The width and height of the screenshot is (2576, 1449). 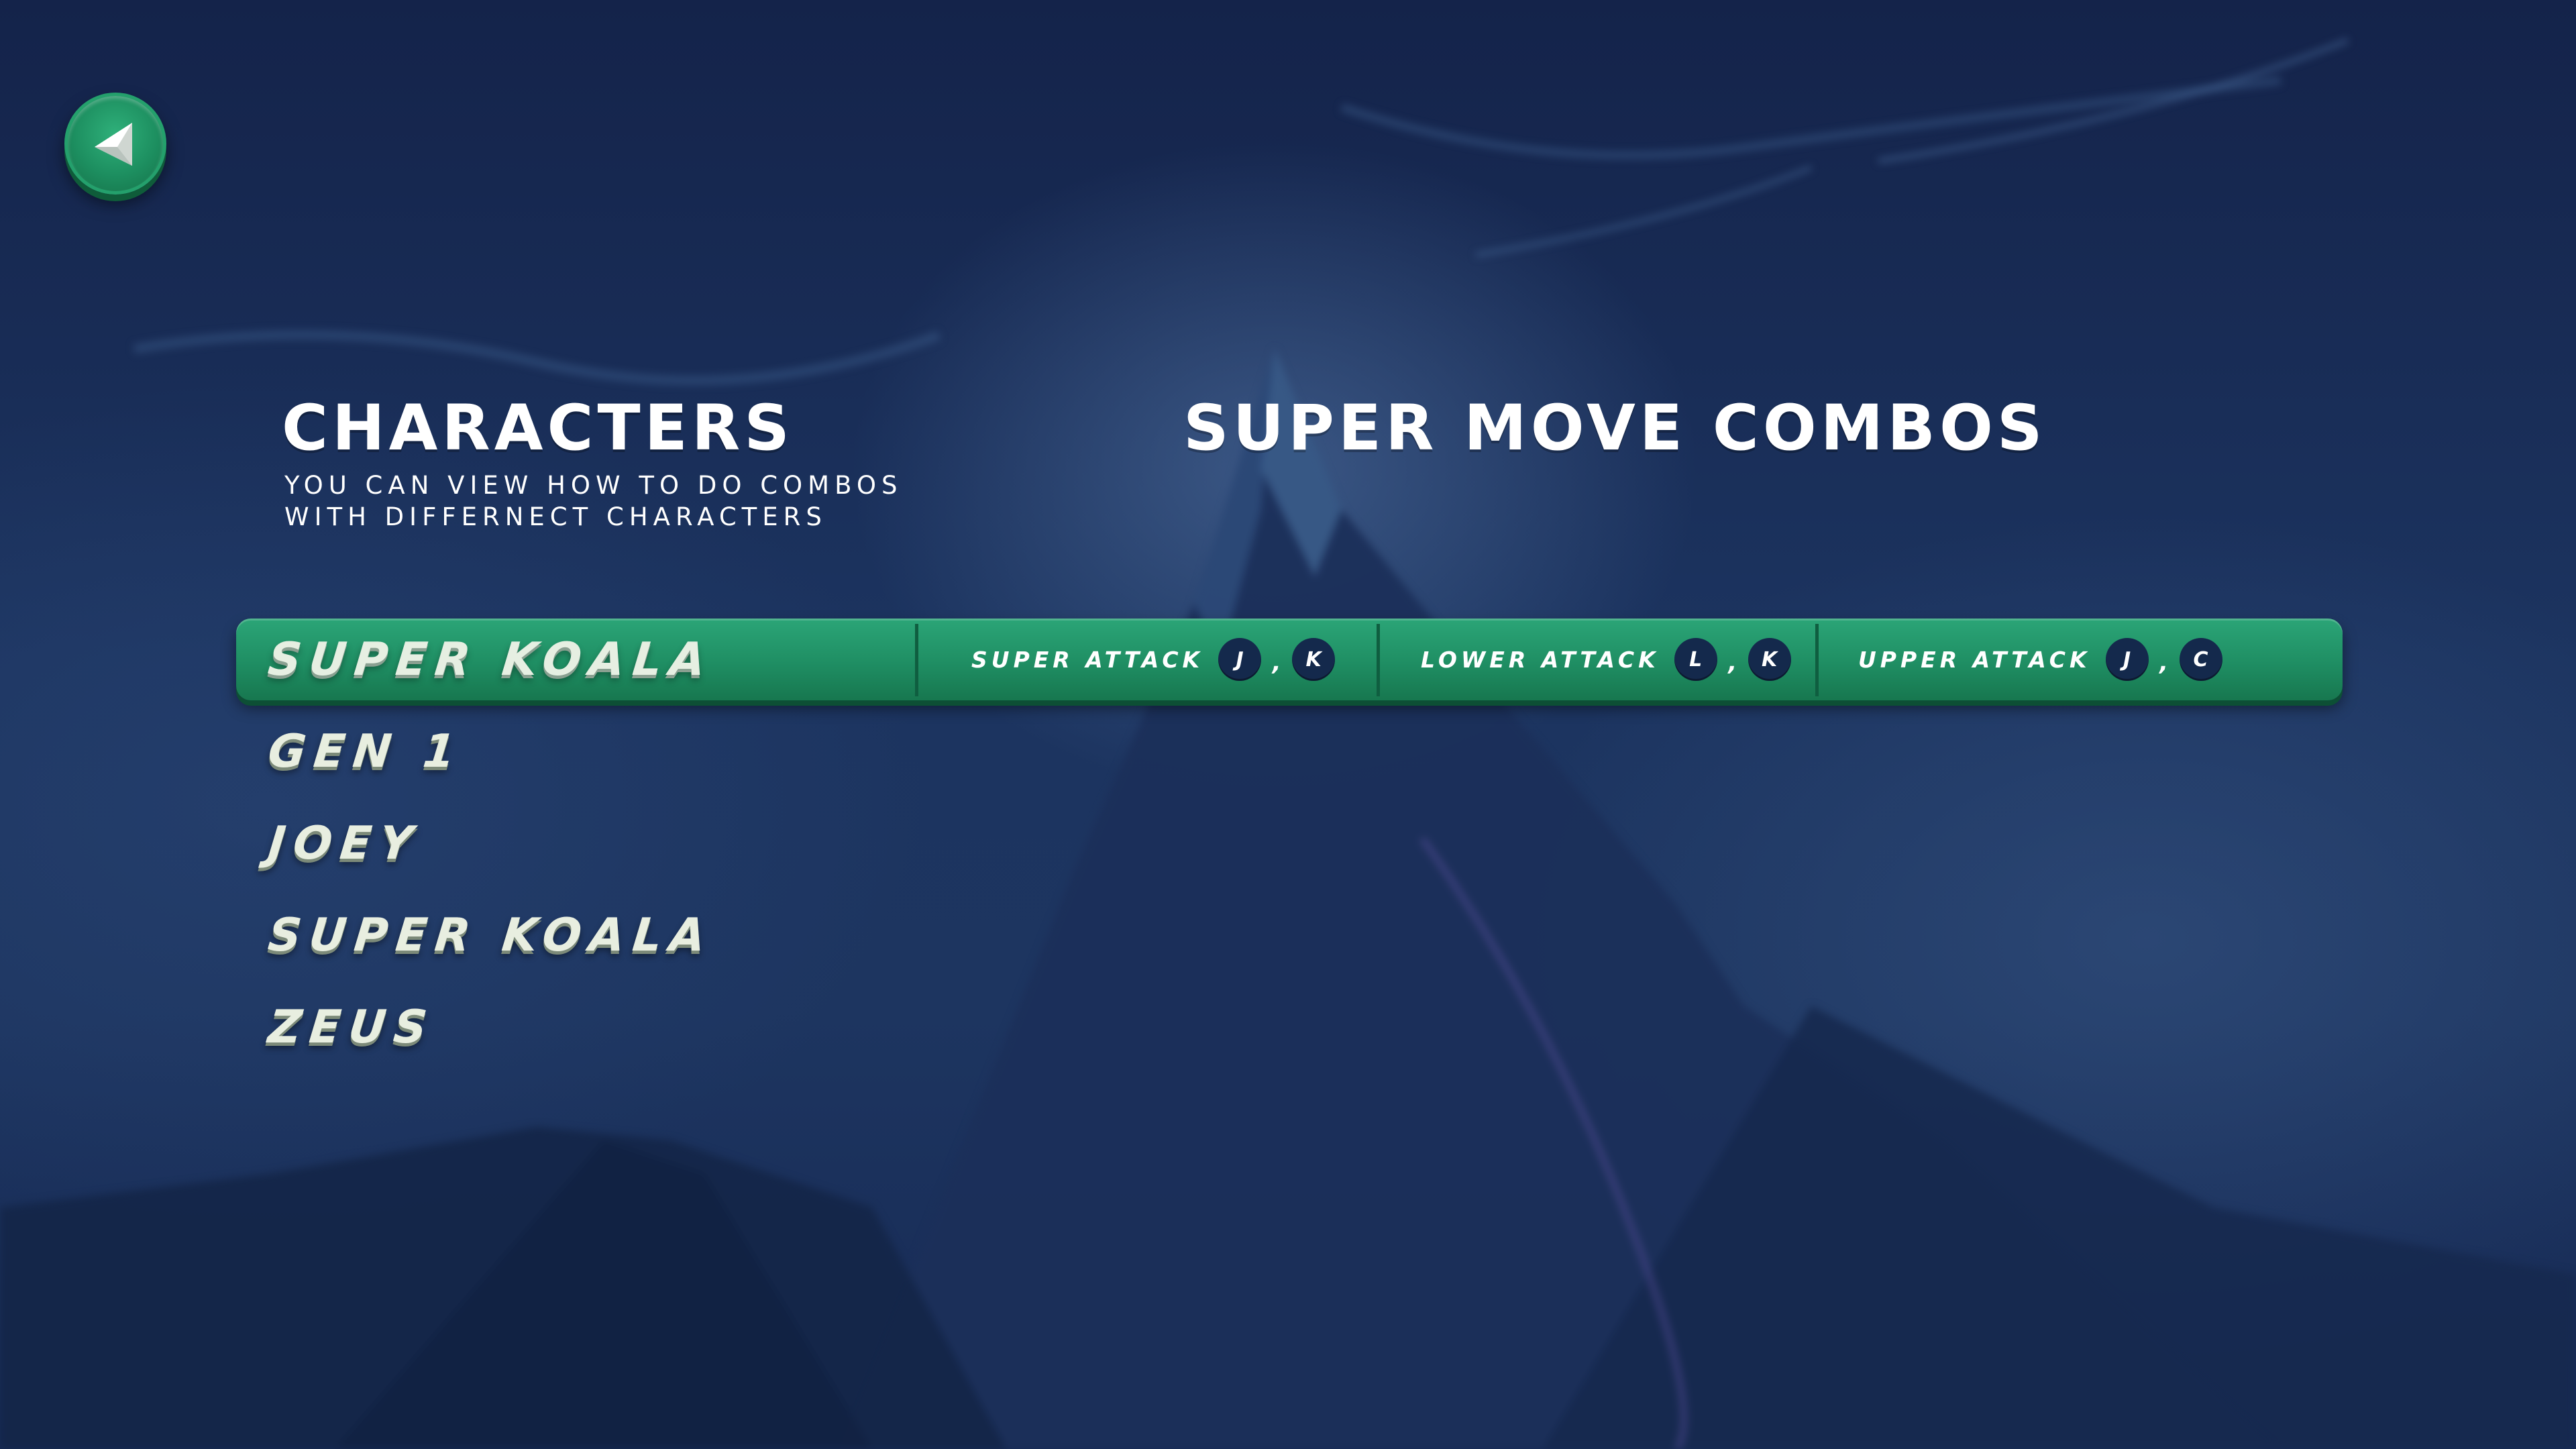 What do you see at coordinates (593, 485) in the screenshot?
I see `subtitle-line-1: YOU CAN VIEW HOW TO DO COMBOS` at bounding box center [593, 485].